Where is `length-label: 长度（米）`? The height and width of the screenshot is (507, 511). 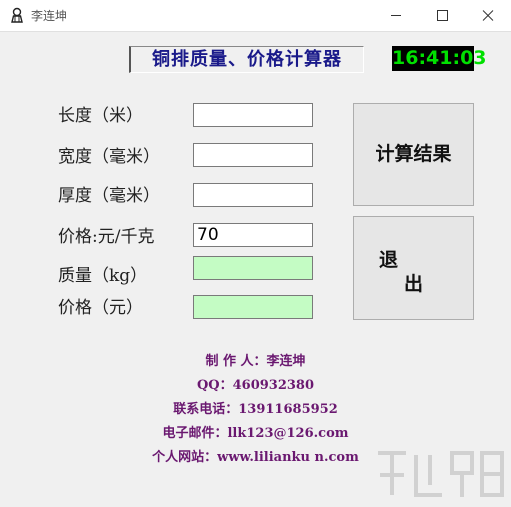
length-label: 长度（米） is located at coordinates (100, 116).